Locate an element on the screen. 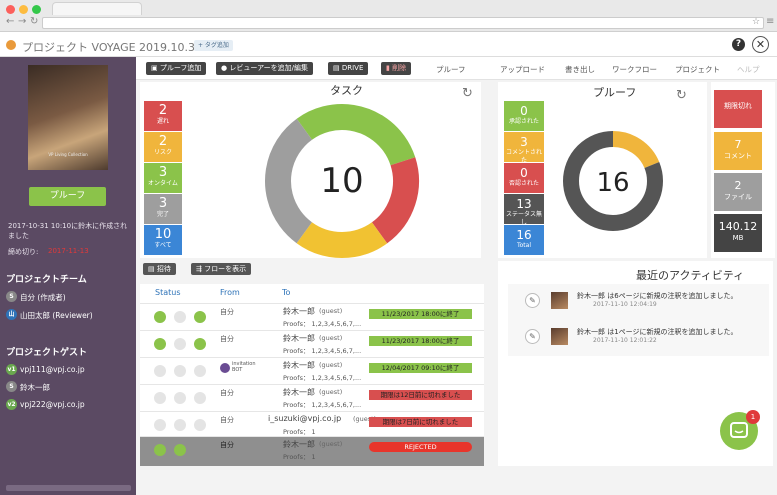 Image resolution: width=777 pixels, height=495 pixels. nav-export: 書き出し is located at coordinates (580, 69).